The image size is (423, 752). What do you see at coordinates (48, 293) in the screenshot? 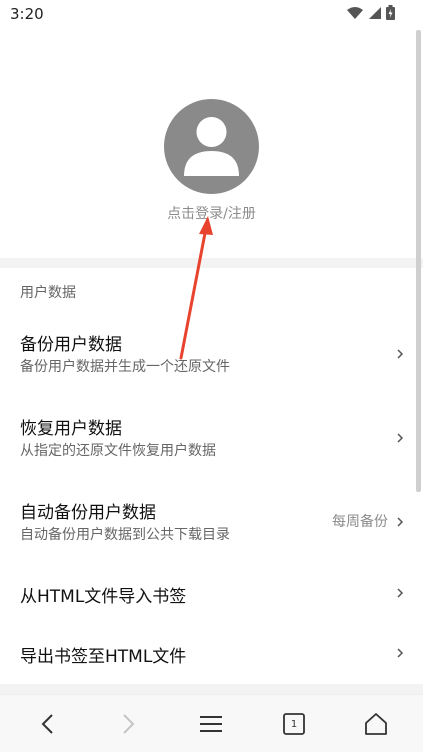
I see `section-header-user-data: 用户数据` at bounding box center [48, 293].